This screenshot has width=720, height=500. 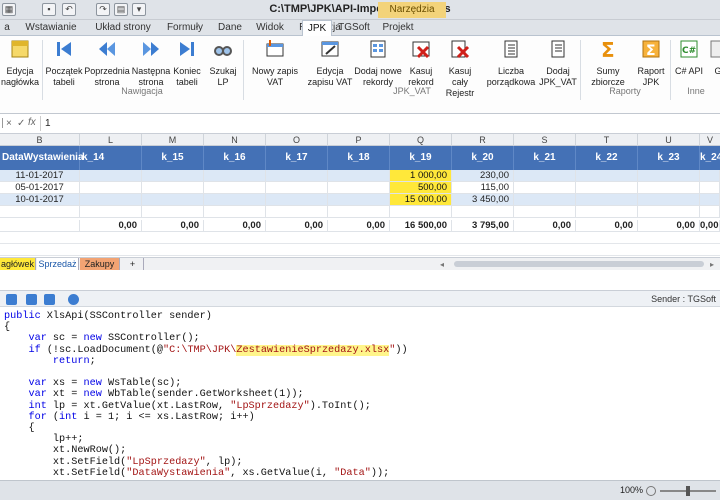 What do you see at coordinates (421, 176) in the screenshot?
I see `table-cell: 1 000,00` at bounding box center [421, 176].